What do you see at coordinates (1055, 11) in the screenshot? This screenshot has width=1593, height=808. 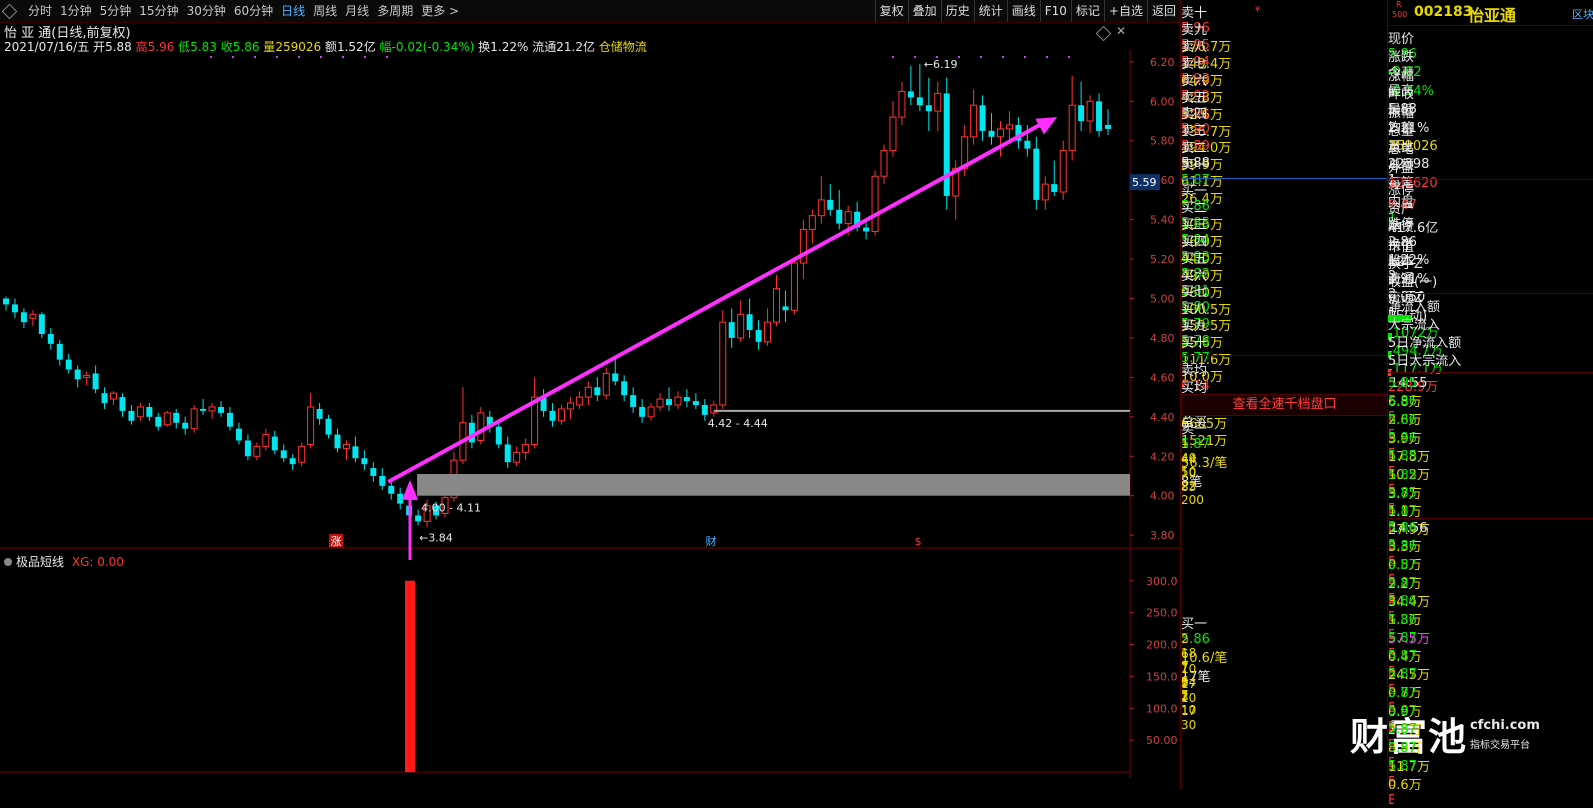 I see `toolbar-button-5: F10` at bounding box center [1055, 11].